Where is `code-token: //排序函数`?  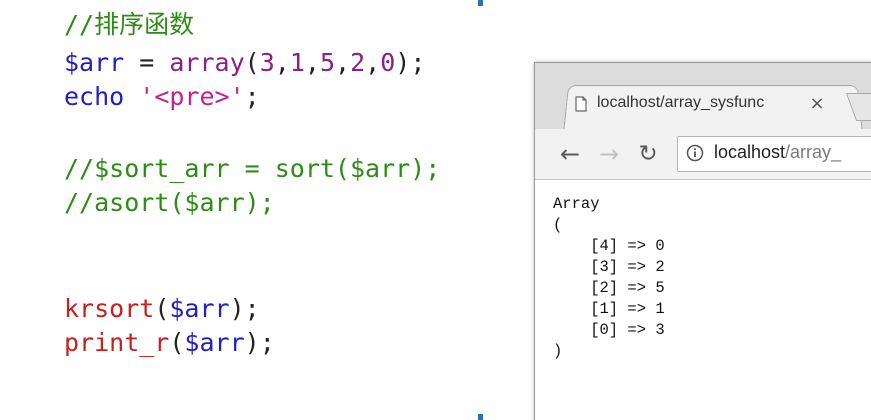
code-token: //排序函数 is located at coordinates (129, 24).